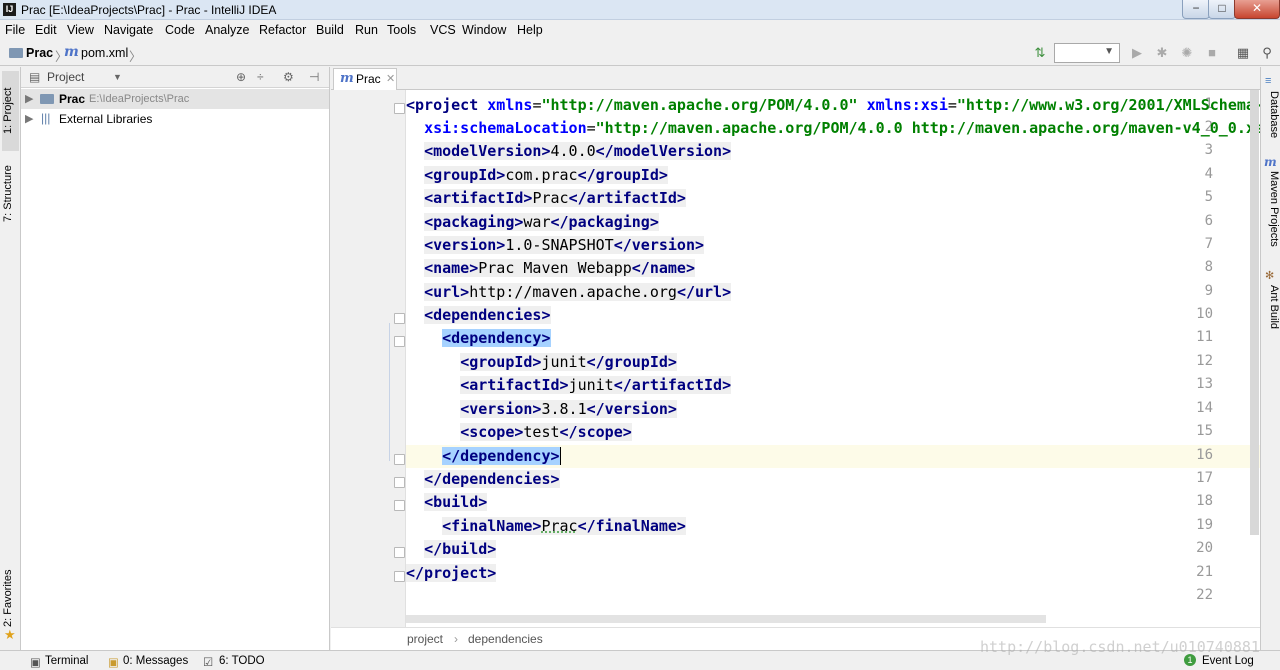  Describe the element at coordinates (242, 661) in the screenshot. I see `todo-tab: 6: TODO` at that location.